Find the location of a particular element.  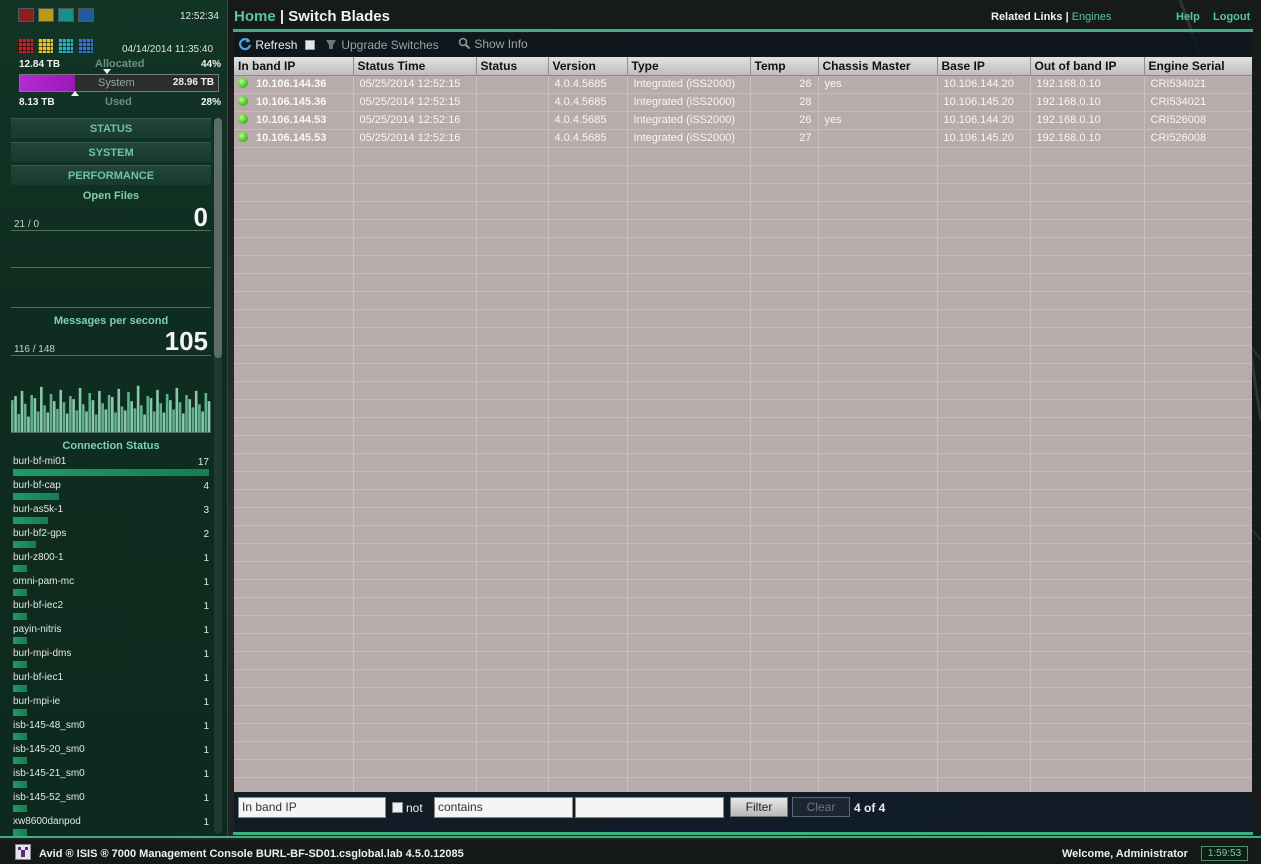

clear-button: Clear is located at coordinates (821, 807).